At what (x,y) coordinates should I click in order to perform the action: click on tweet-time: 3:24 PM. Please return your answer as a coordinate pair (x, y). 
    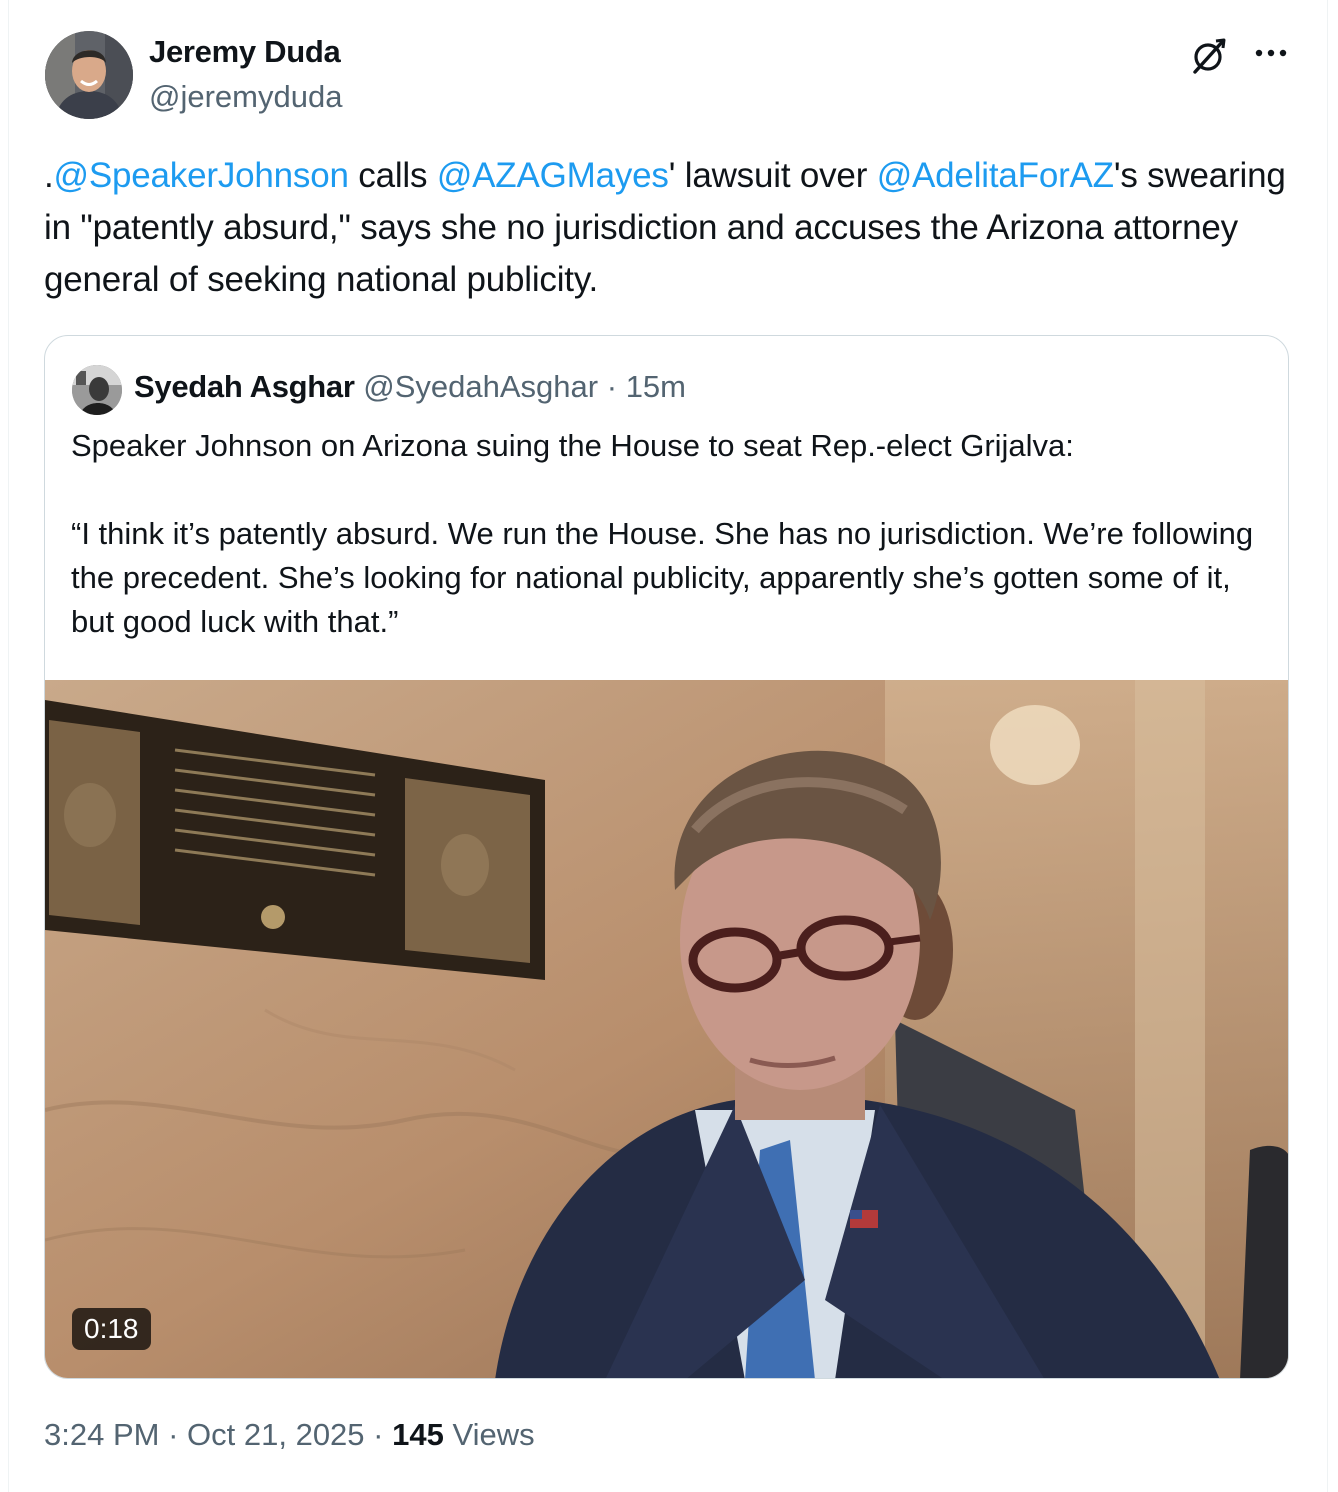
    Looking at the image, I should click on (101, 1434).